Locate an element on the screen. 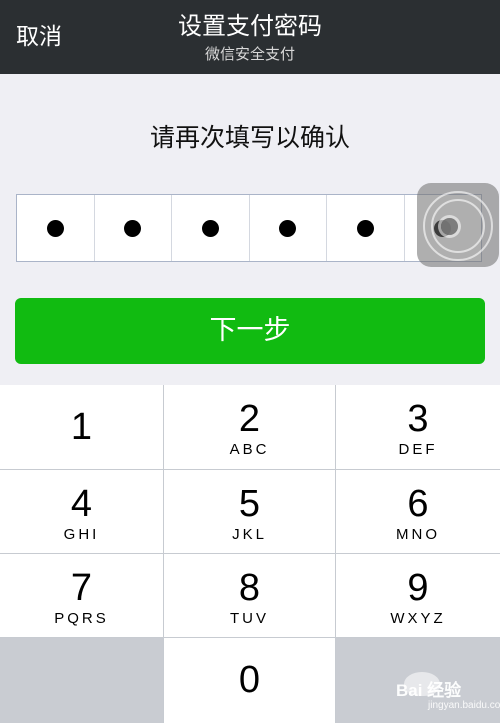 Image resolution: width=500 pixels, height=723 pixels. baidu-watermark: Bai 经验 jingyan.baidu.com is located at coordinates (444, 689).